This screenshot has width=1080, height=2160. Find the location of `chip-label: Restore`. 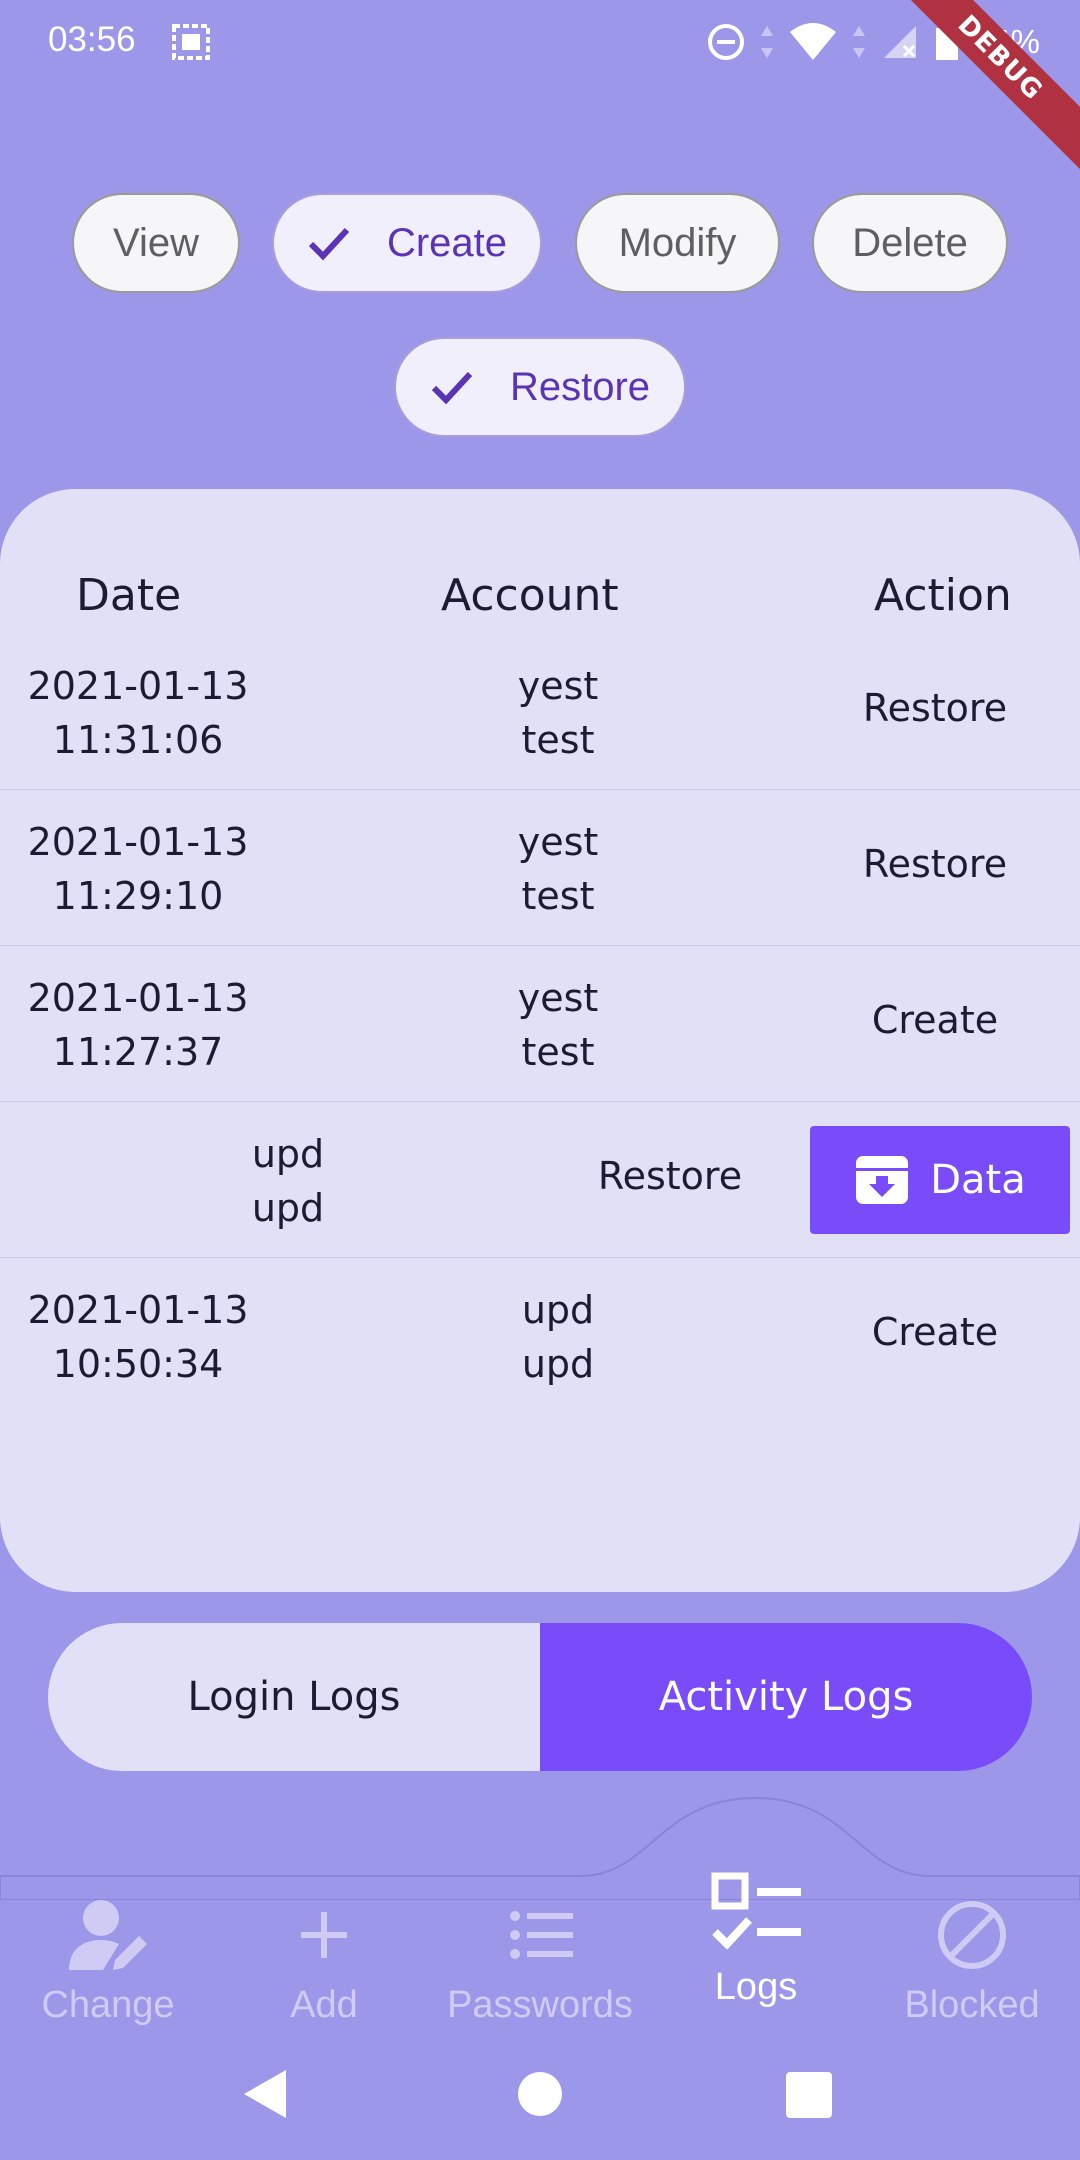

chip-label: Restore is located at coordinates (580, 386).